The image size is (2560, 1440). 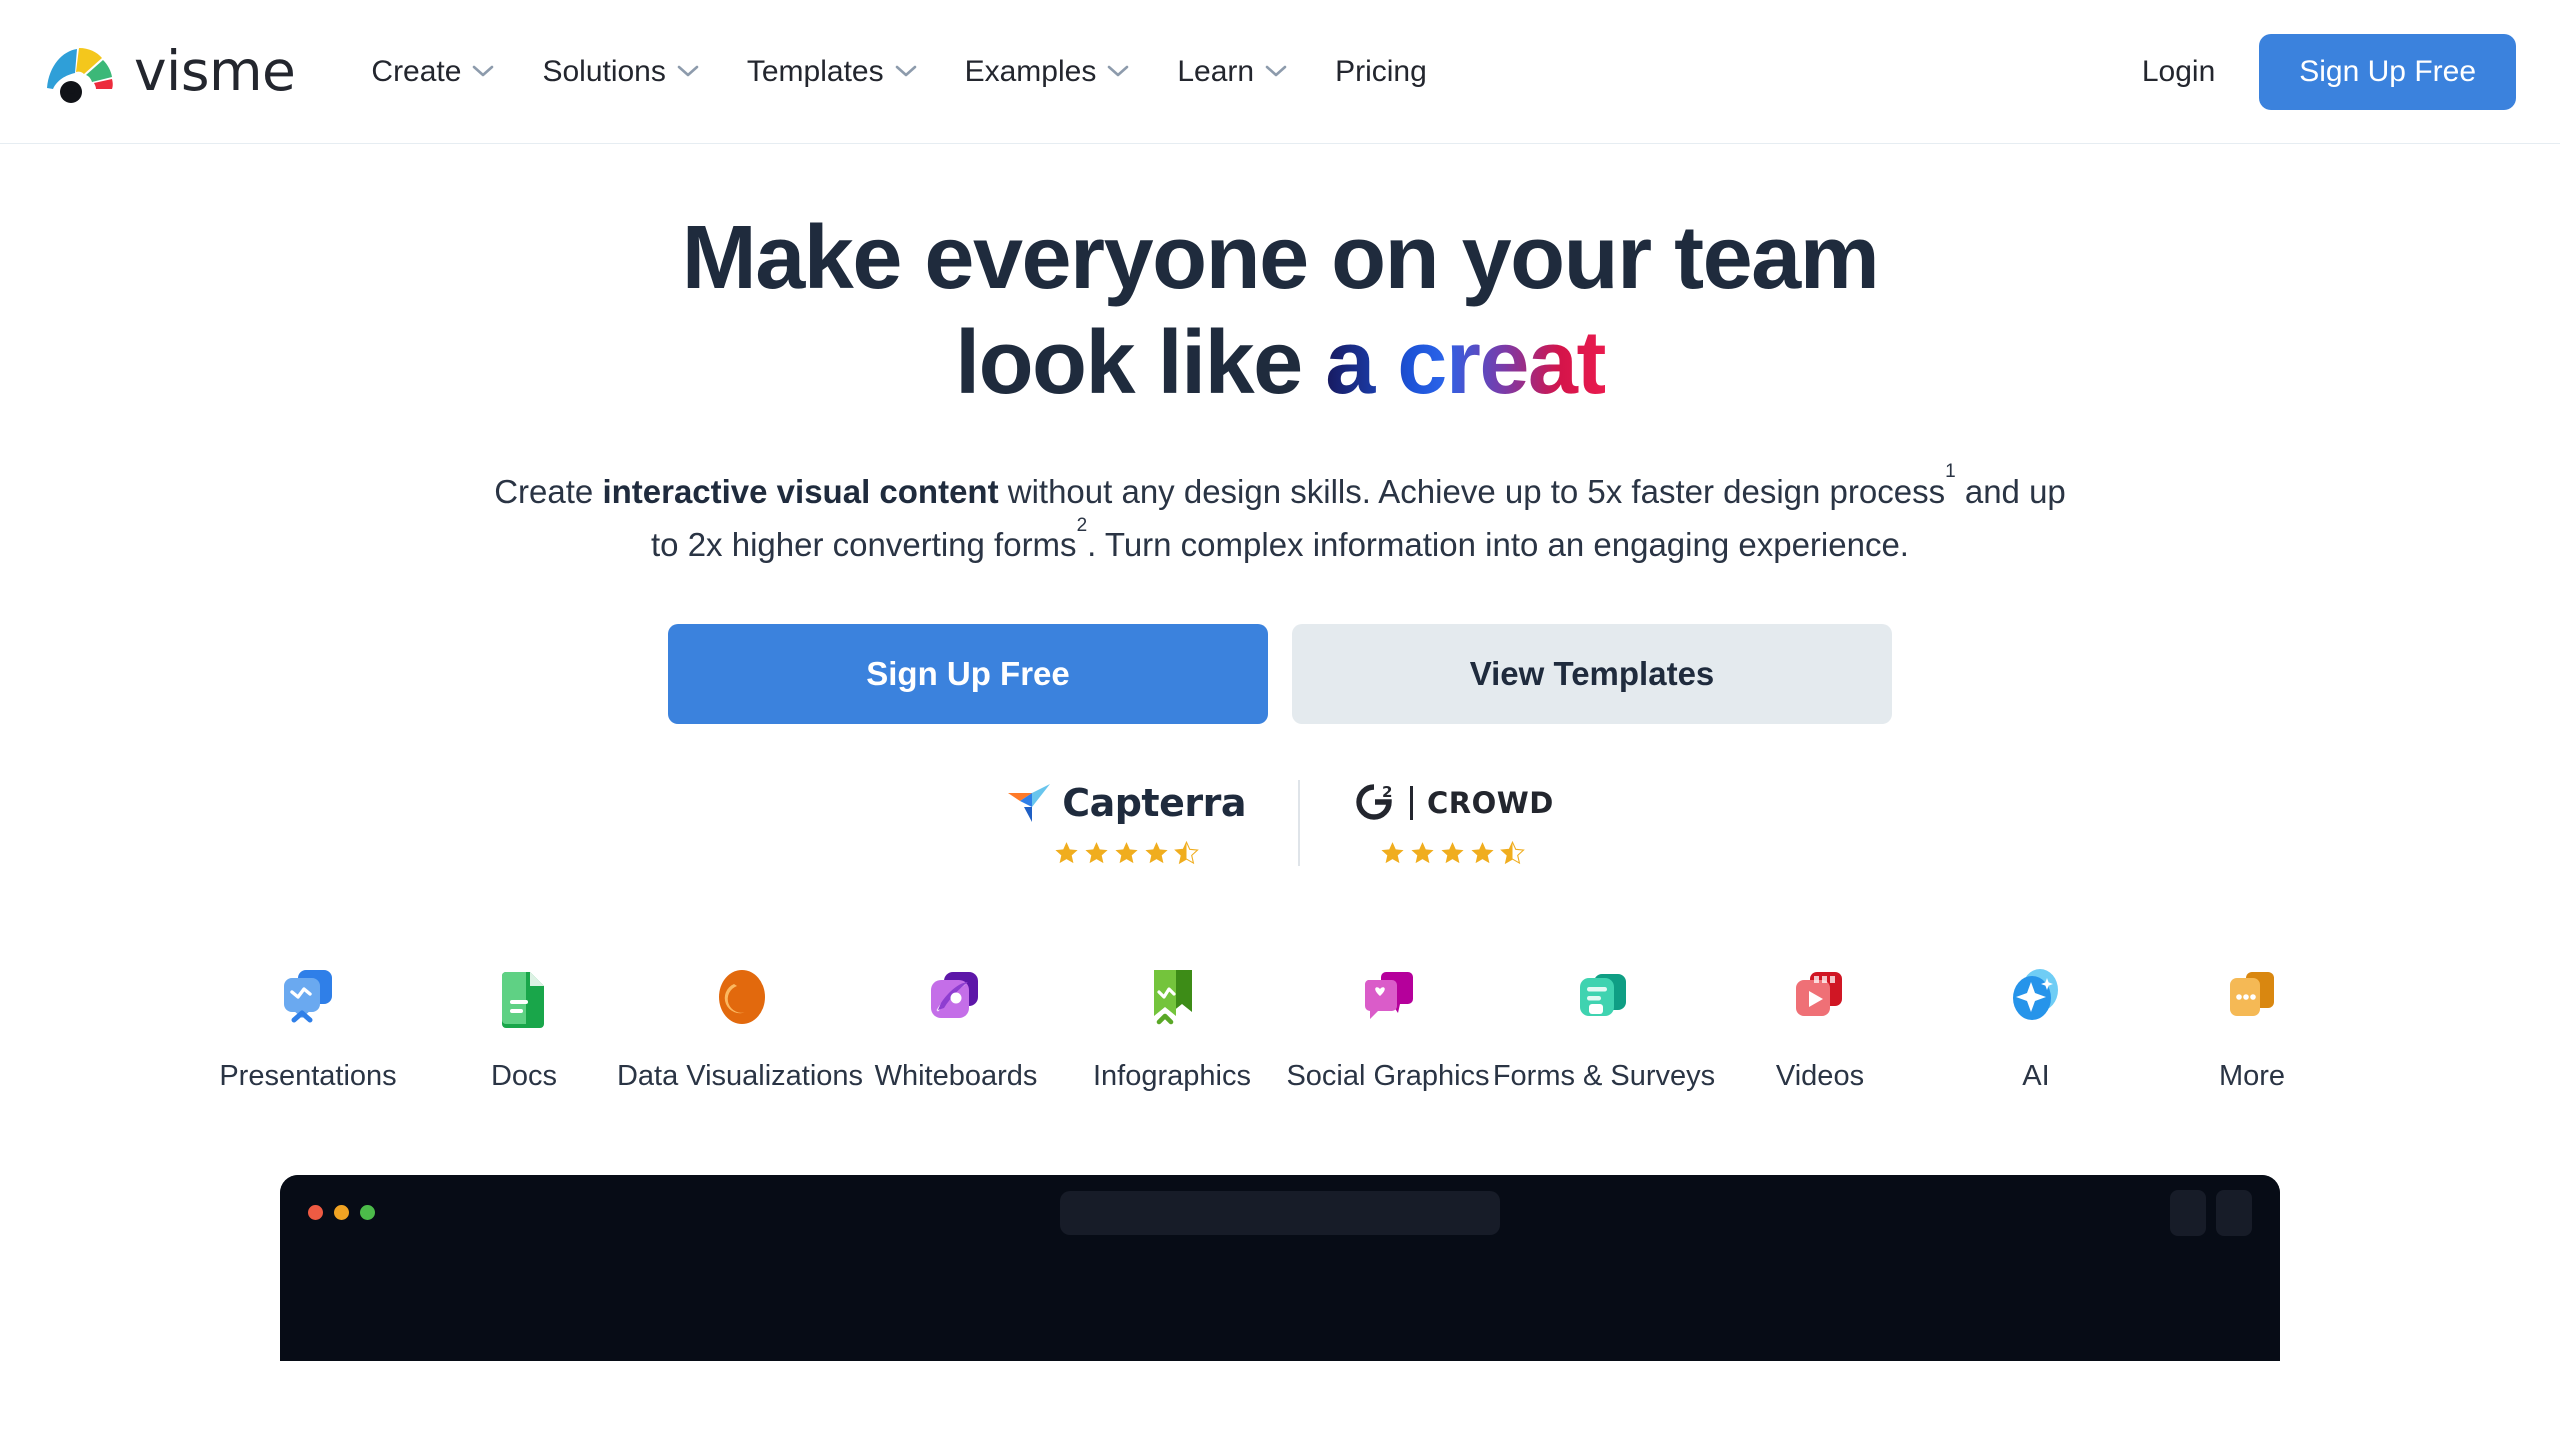 What do you see at coordinates (1374, 801) in the screenshot?
I see `g2-logo-icon: 2` at bounding box center [1374, 801].